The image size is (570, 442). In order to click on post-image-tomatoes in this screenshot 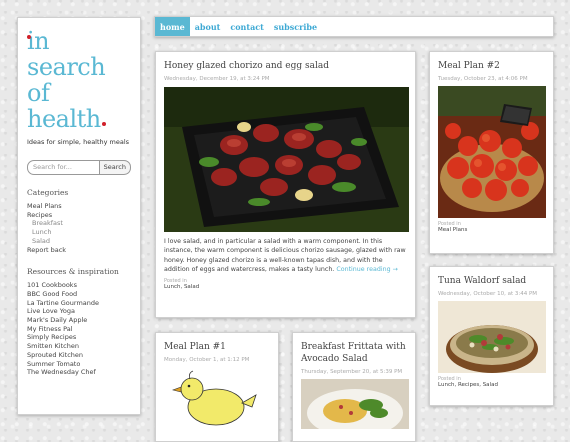, I will do `click(492, 152)`.